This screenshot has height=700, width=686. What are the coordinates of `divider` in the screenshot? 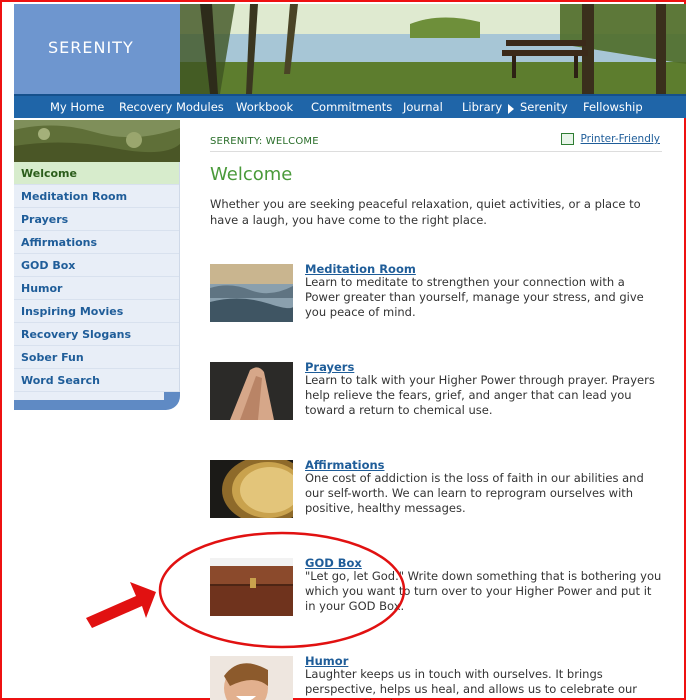 It's located at (436, 151).